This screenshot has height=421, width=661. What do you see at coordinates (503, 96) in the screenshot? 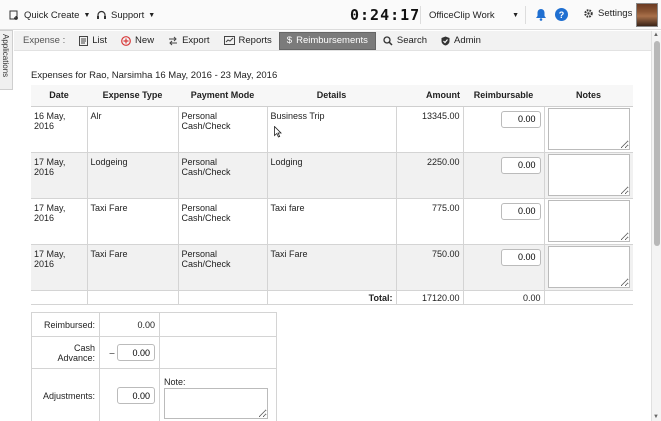
I see `column-header-reimbursable: Reimbursable` at bounding box center [503, 96].